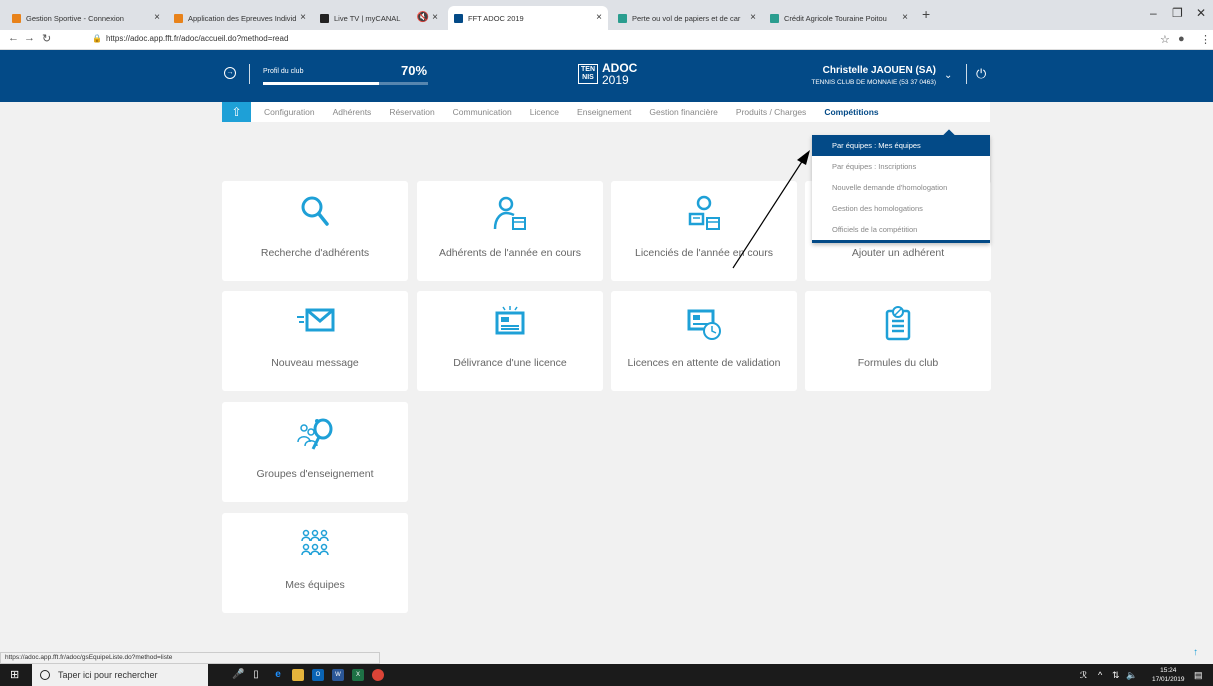 Image resolution: width=1213 pixels, height=686 pixels. I want to click on people-icon: ℛ, so click(1083, 675).